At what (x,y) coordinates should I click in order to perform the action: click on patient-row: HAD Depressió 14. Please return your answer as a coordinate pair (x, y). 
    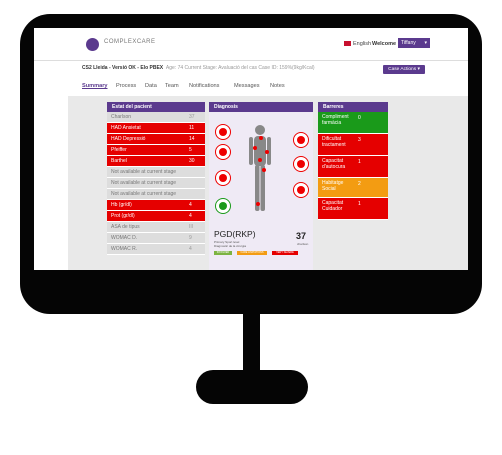
    Looking at the image, I should click on (156, 139).